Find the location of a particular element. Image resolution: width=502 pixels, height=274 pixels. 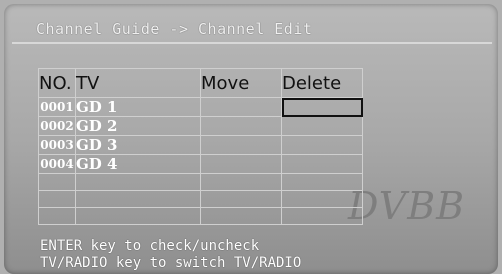

dvb-logo-watermark: DVBB is located at coordinates (407, 206).